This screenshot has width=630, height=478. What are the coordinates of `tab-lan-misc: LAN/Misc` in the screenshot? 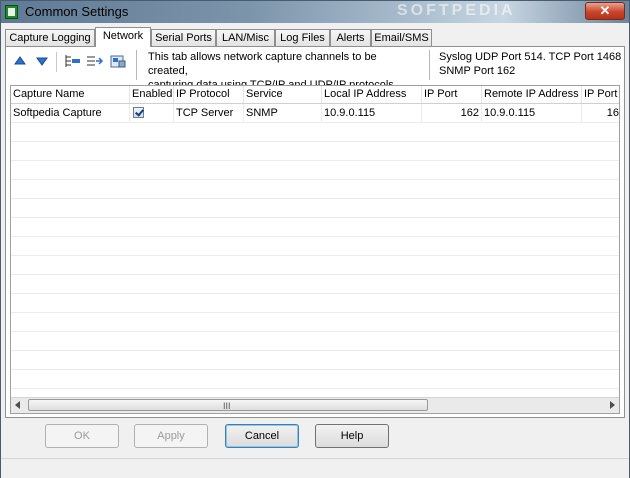 It's located at (245, 37).